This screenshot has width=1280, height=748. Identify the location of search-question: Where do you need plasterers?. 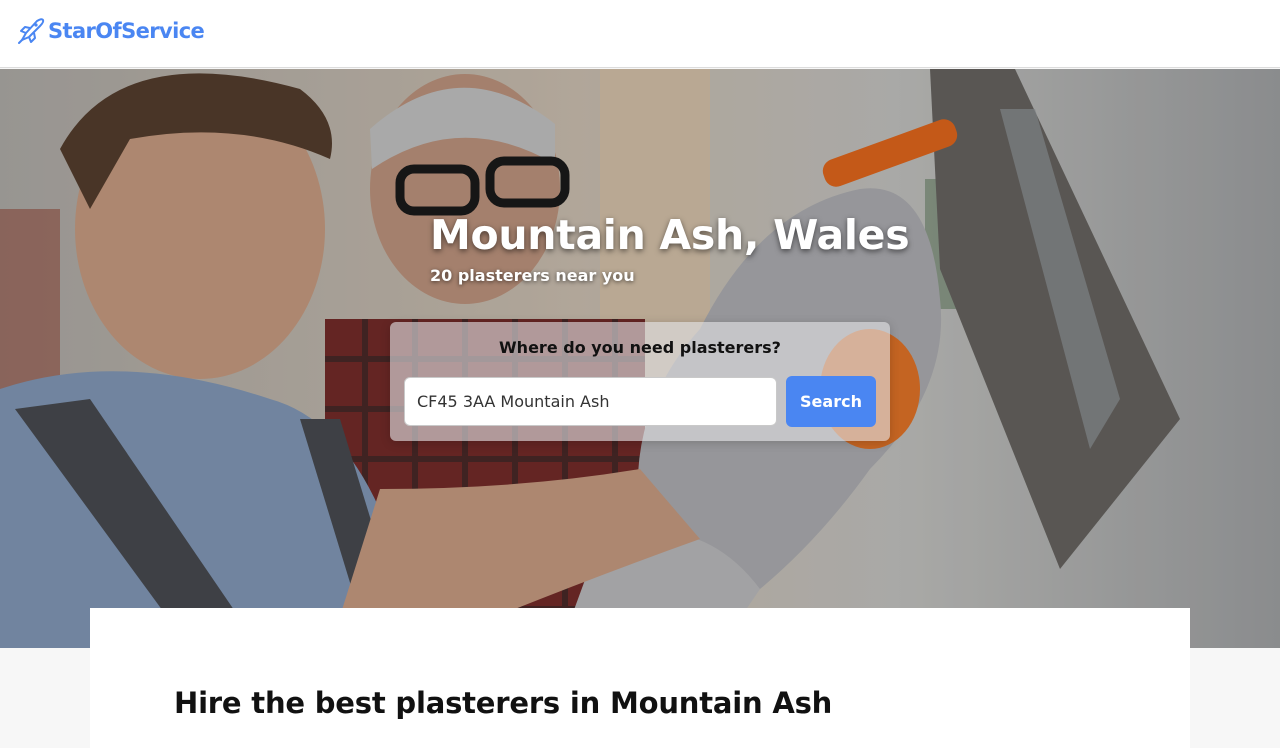
(640, 347).